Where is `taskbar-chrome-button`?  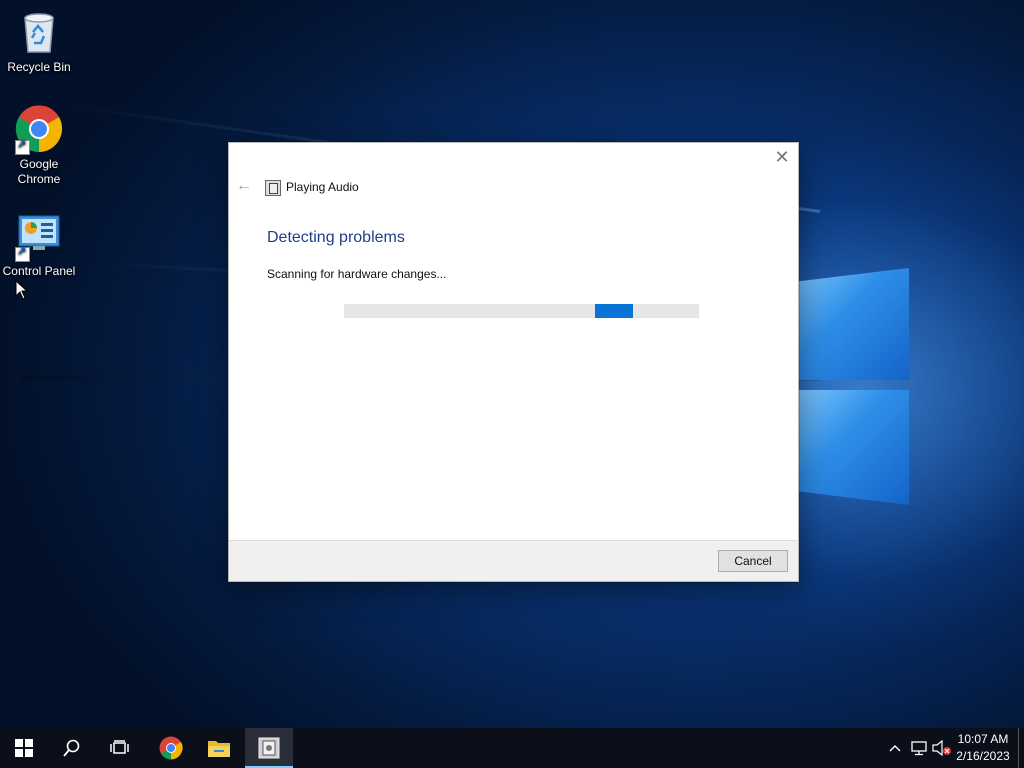
taskbar-chrome-button is located at coordinates (171, 748).